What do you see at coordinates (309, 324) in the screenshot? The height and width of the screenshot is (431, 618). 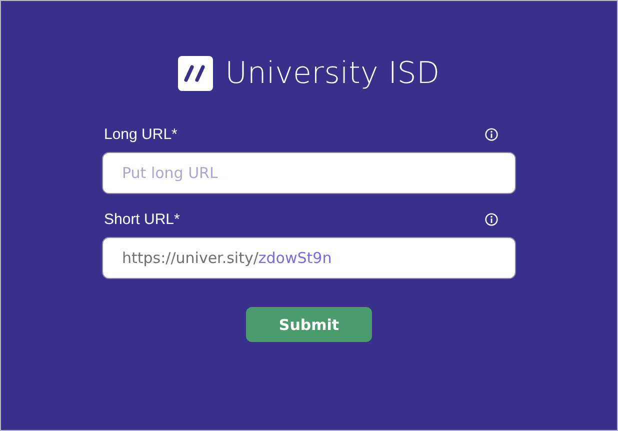 I see `submit-button: Submit` at bounding box center [309, 324].